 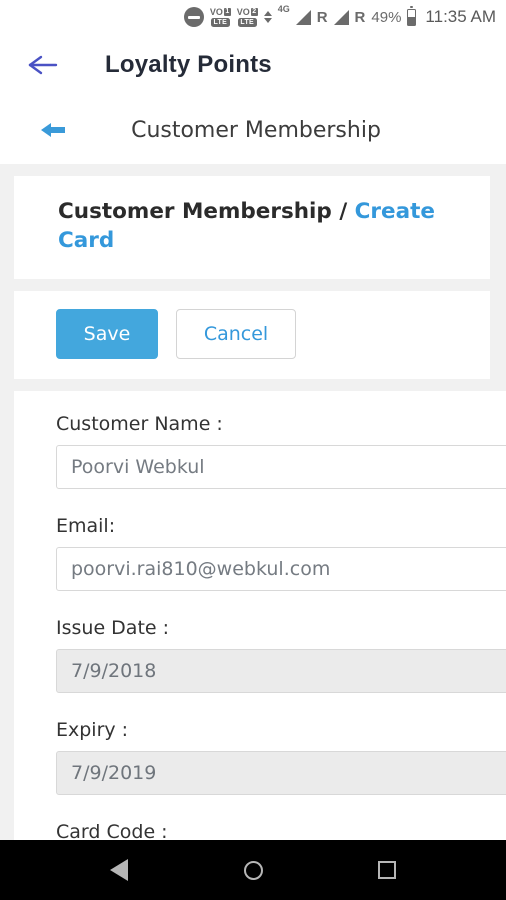 I want to click on sim2-slot-number: 2, so click(x=254, y=12).